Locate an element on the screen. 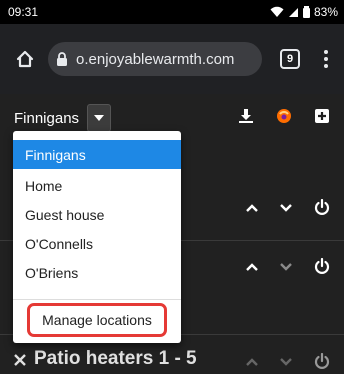  location-dropdown-toggle is located at coordinates (99, 118).